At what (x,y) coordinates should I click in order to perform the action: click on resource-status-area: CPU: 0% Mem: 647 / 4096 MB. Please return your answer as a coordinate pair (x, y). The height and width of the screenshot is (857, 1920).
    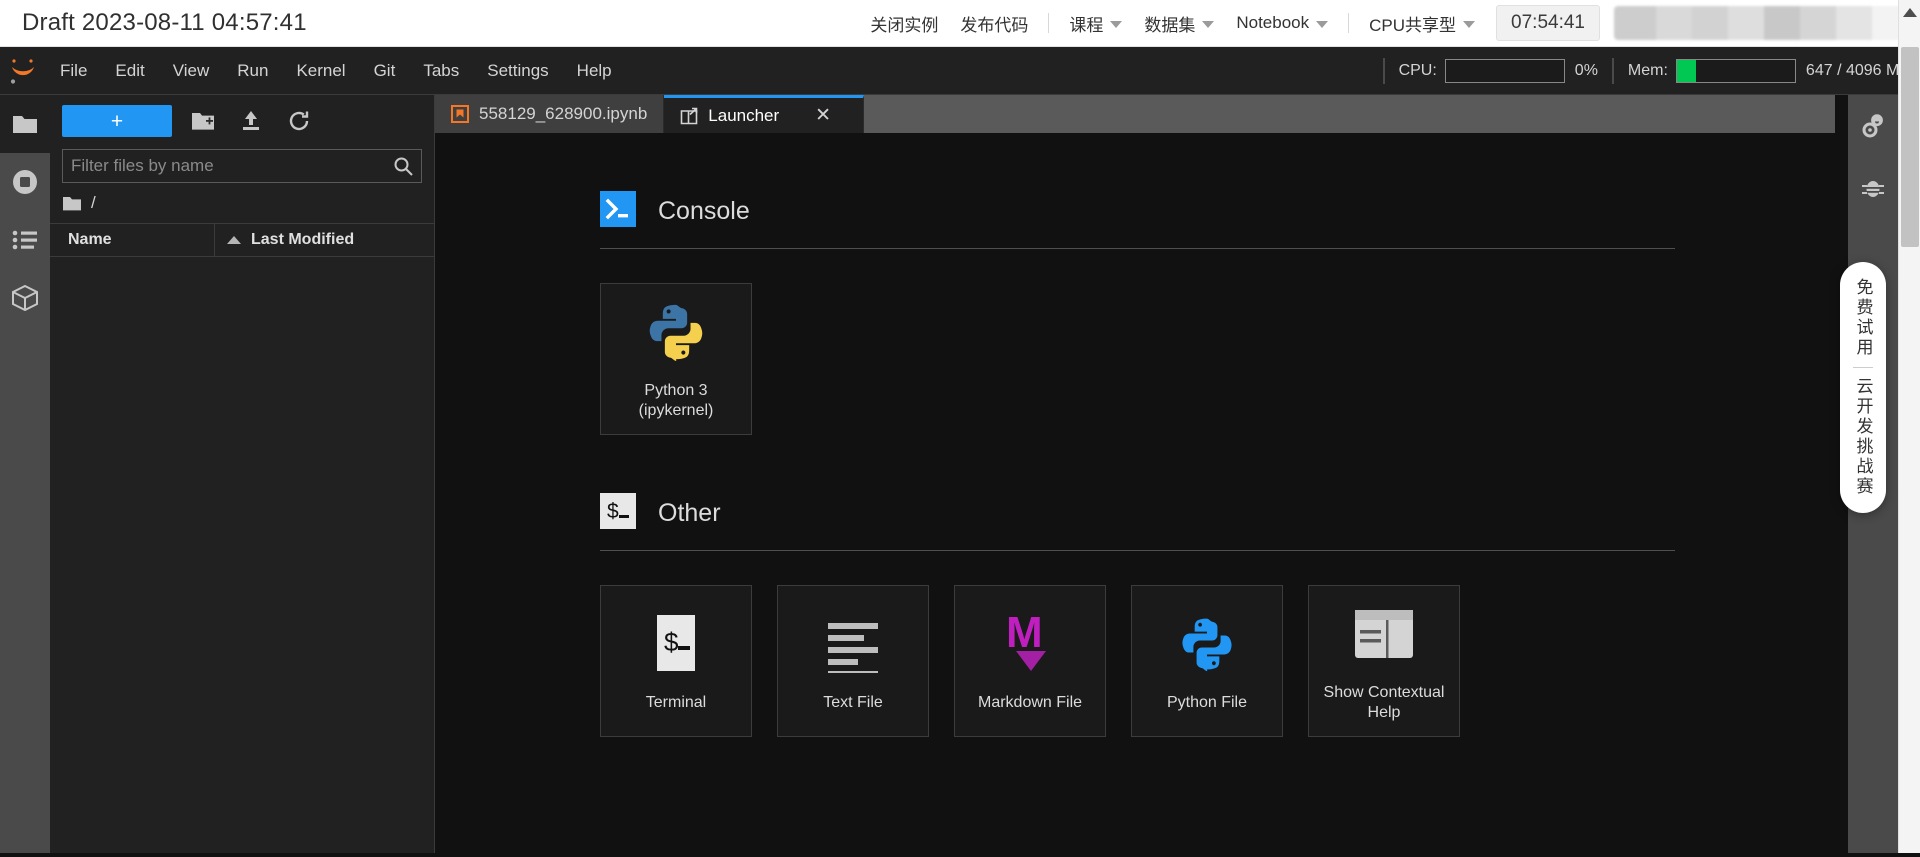
    Looking at the image, I should click on (1644, 71).